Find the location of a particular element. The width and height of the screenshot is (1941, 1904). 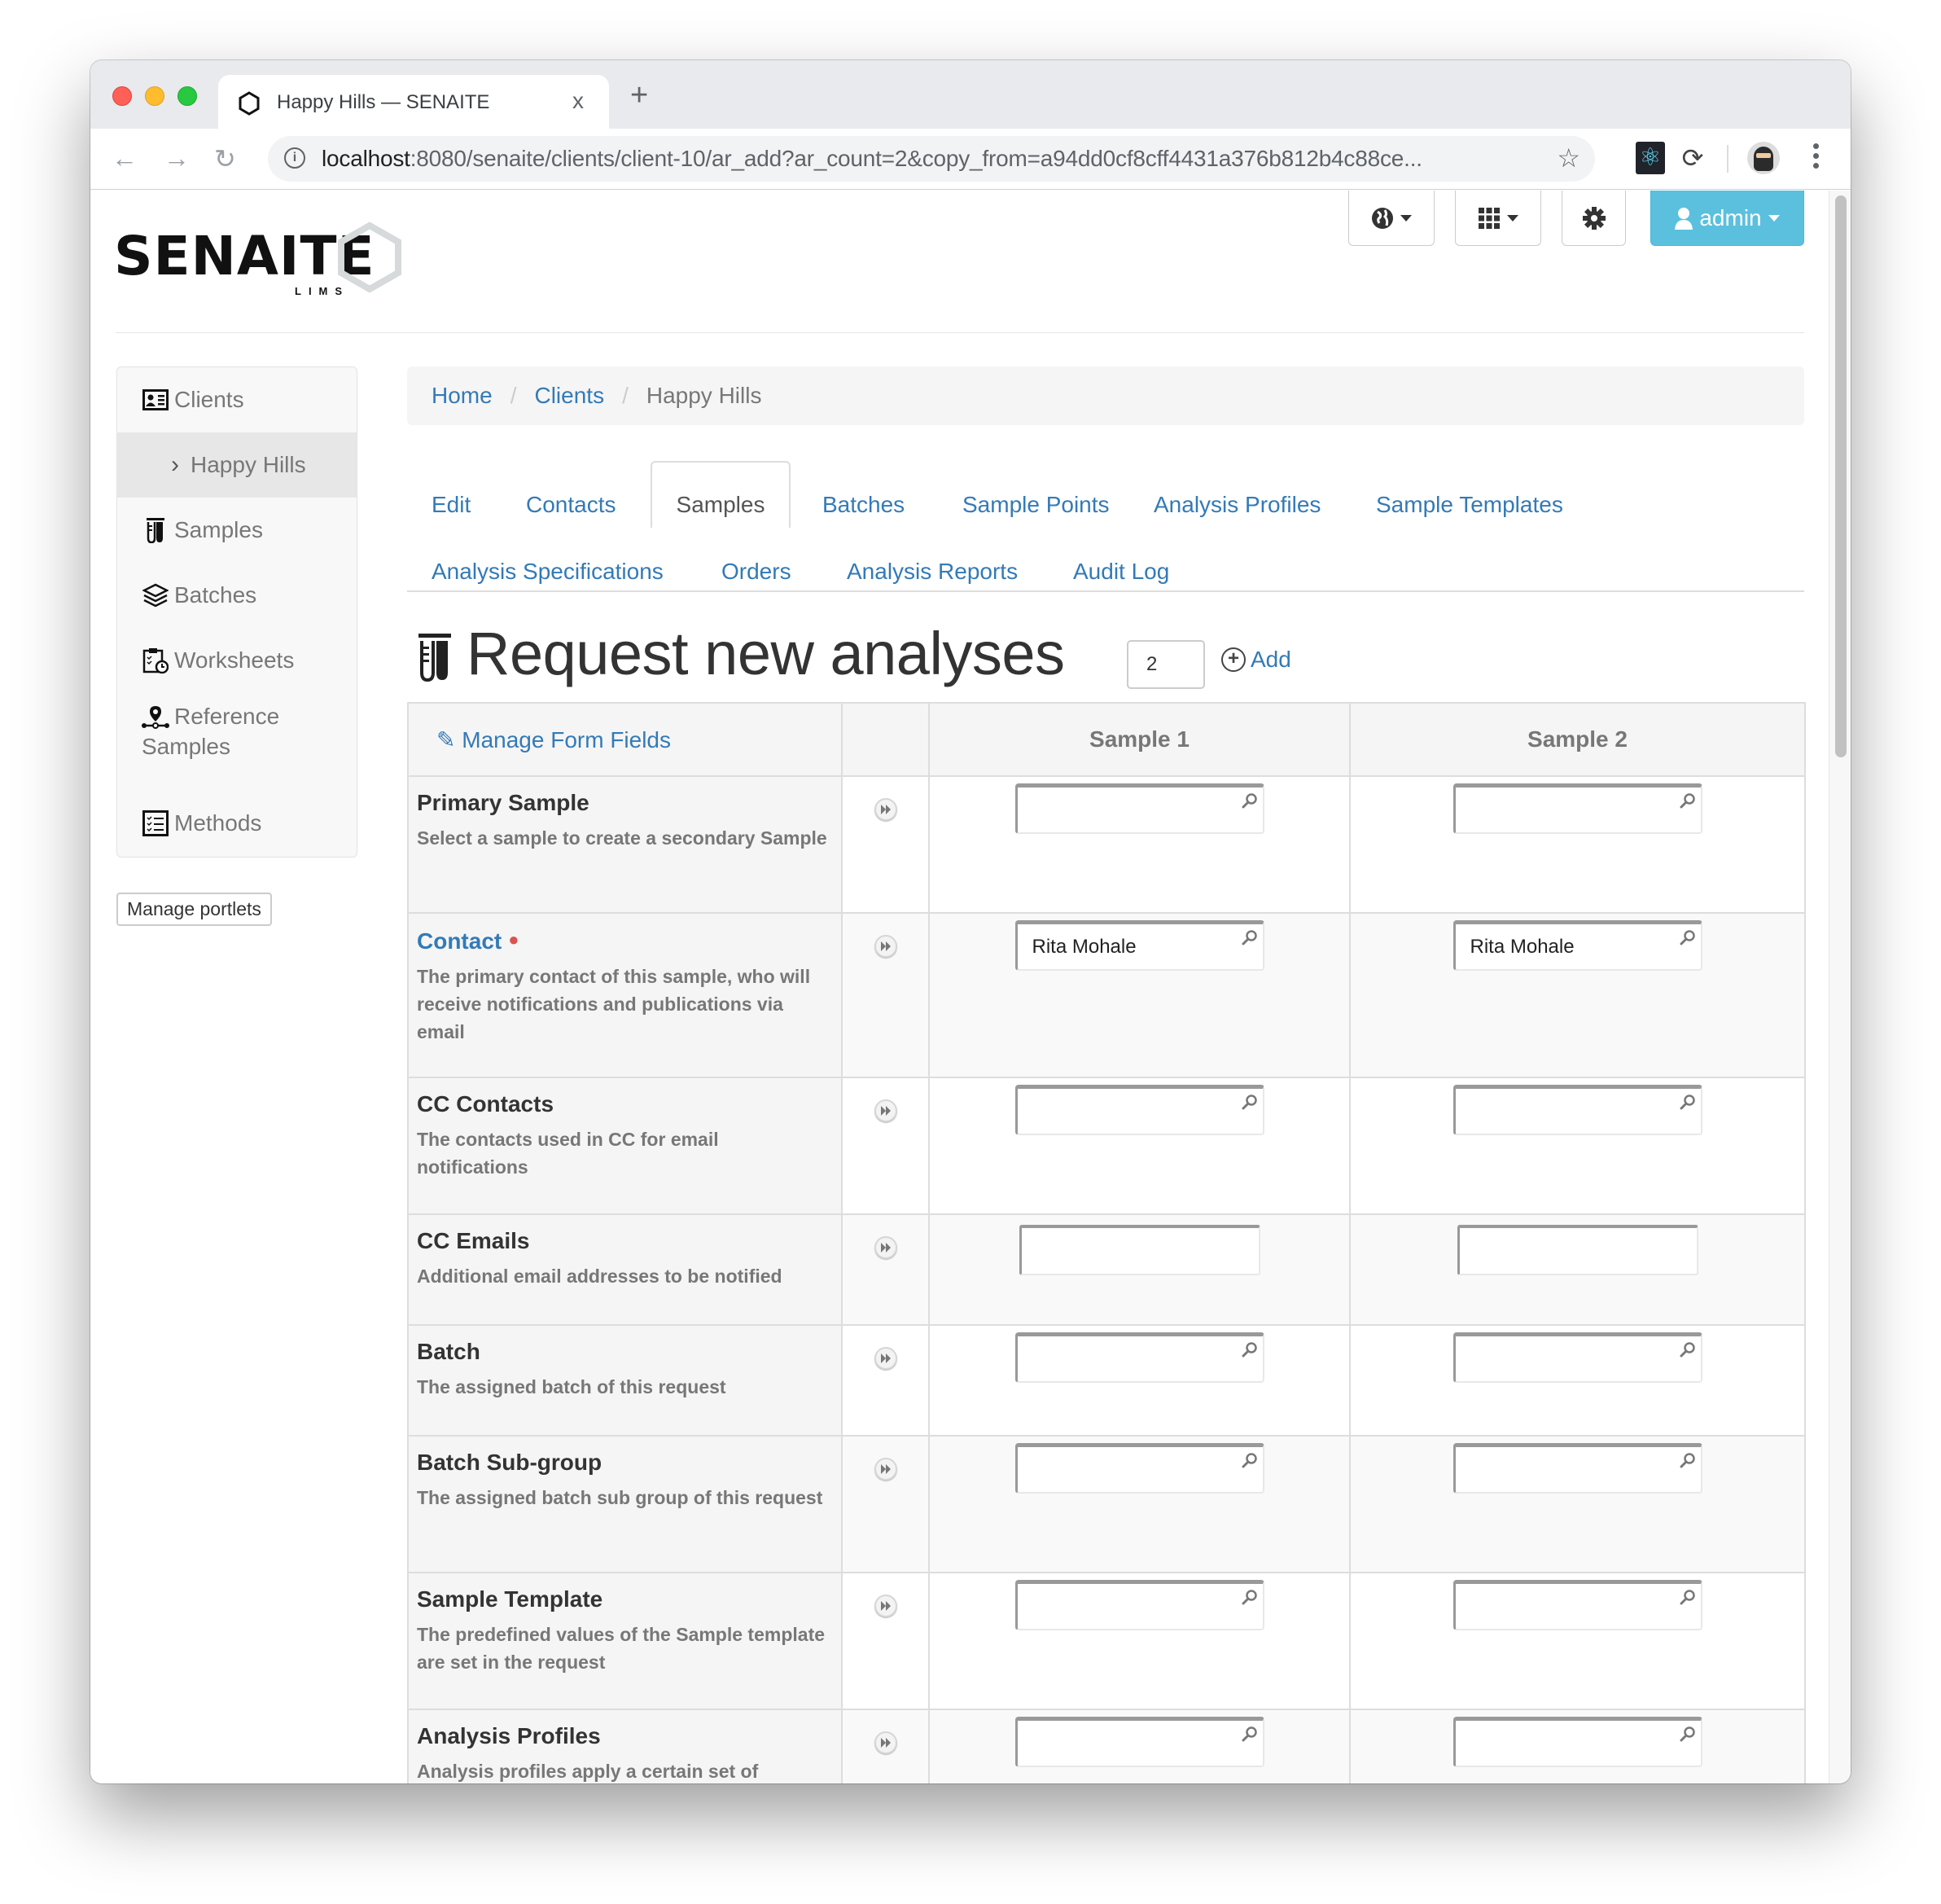

reference-pin-icon is located at coordinates (155, 717).